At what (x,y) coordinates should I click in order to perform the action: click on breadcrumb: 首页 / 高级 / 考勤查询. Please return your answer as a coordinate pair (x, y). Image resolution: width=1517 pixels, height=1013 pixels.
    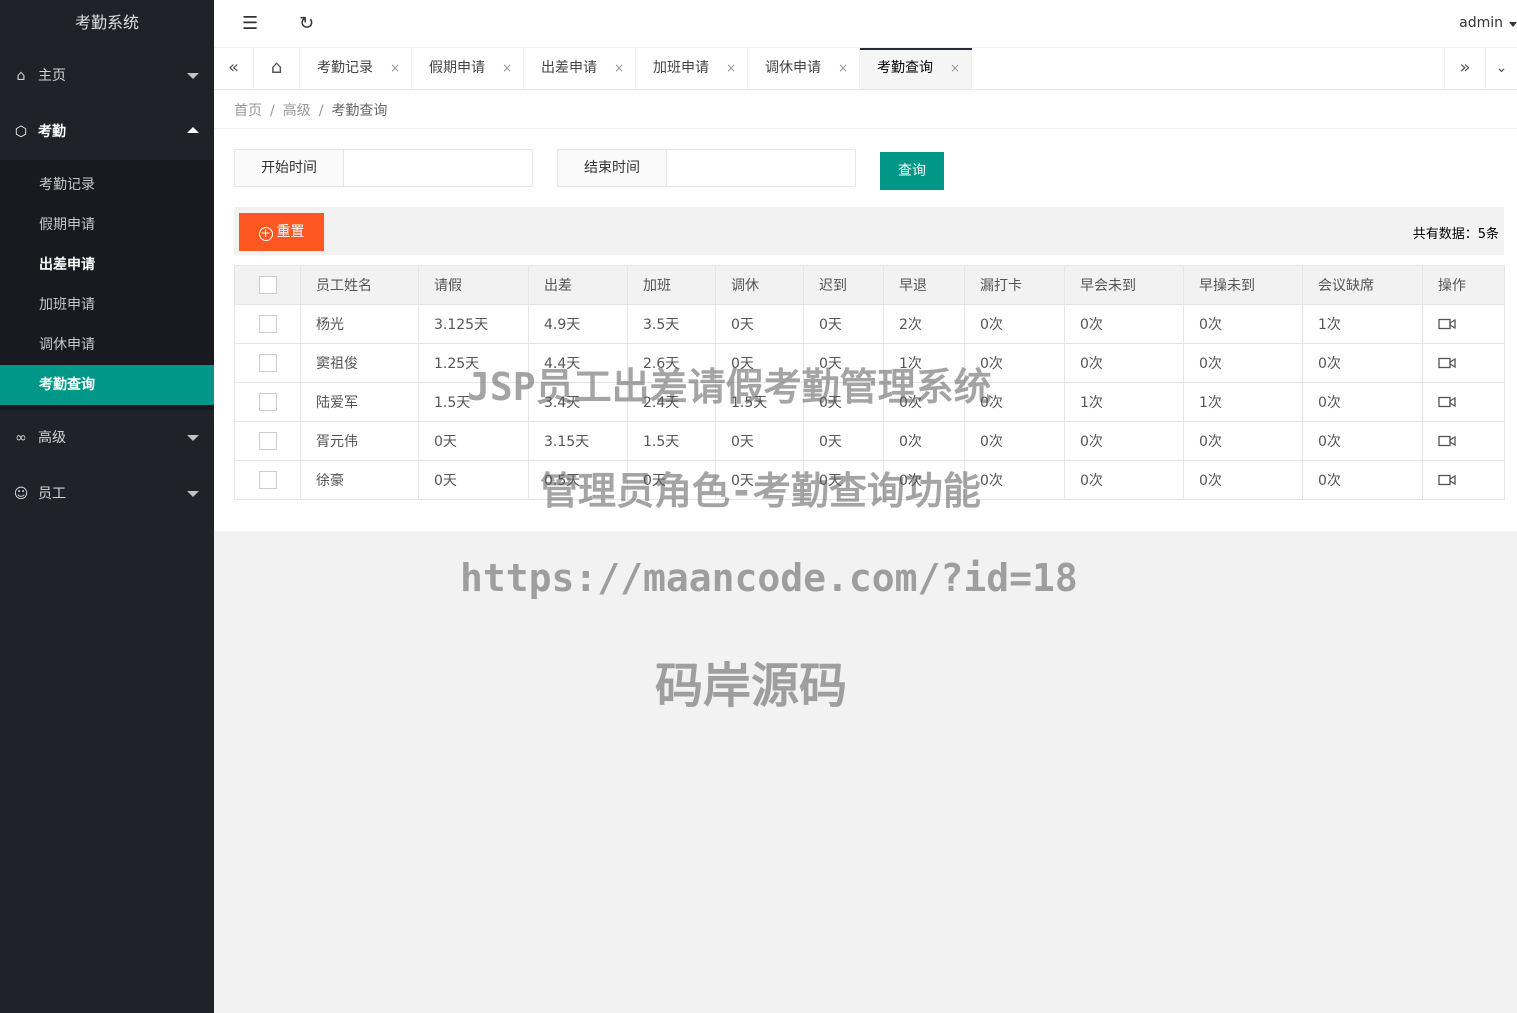
    Looking at the image, I should click on (311, 111).